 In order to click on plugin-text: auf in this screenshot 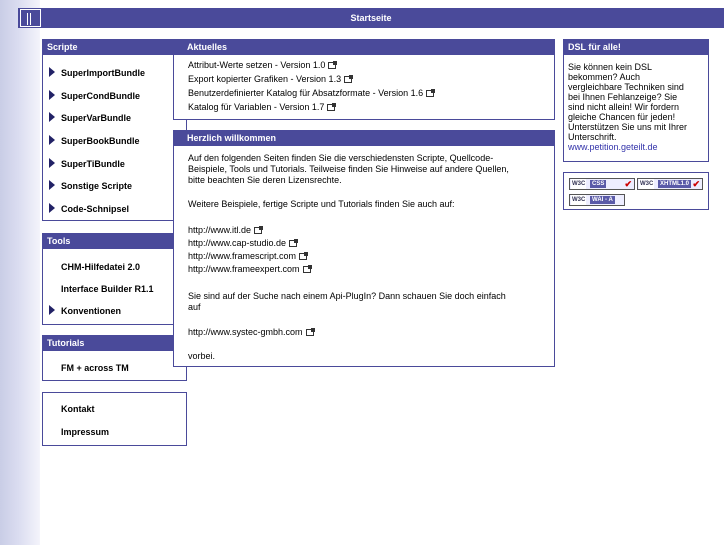, I will do `click(194, 307)`.